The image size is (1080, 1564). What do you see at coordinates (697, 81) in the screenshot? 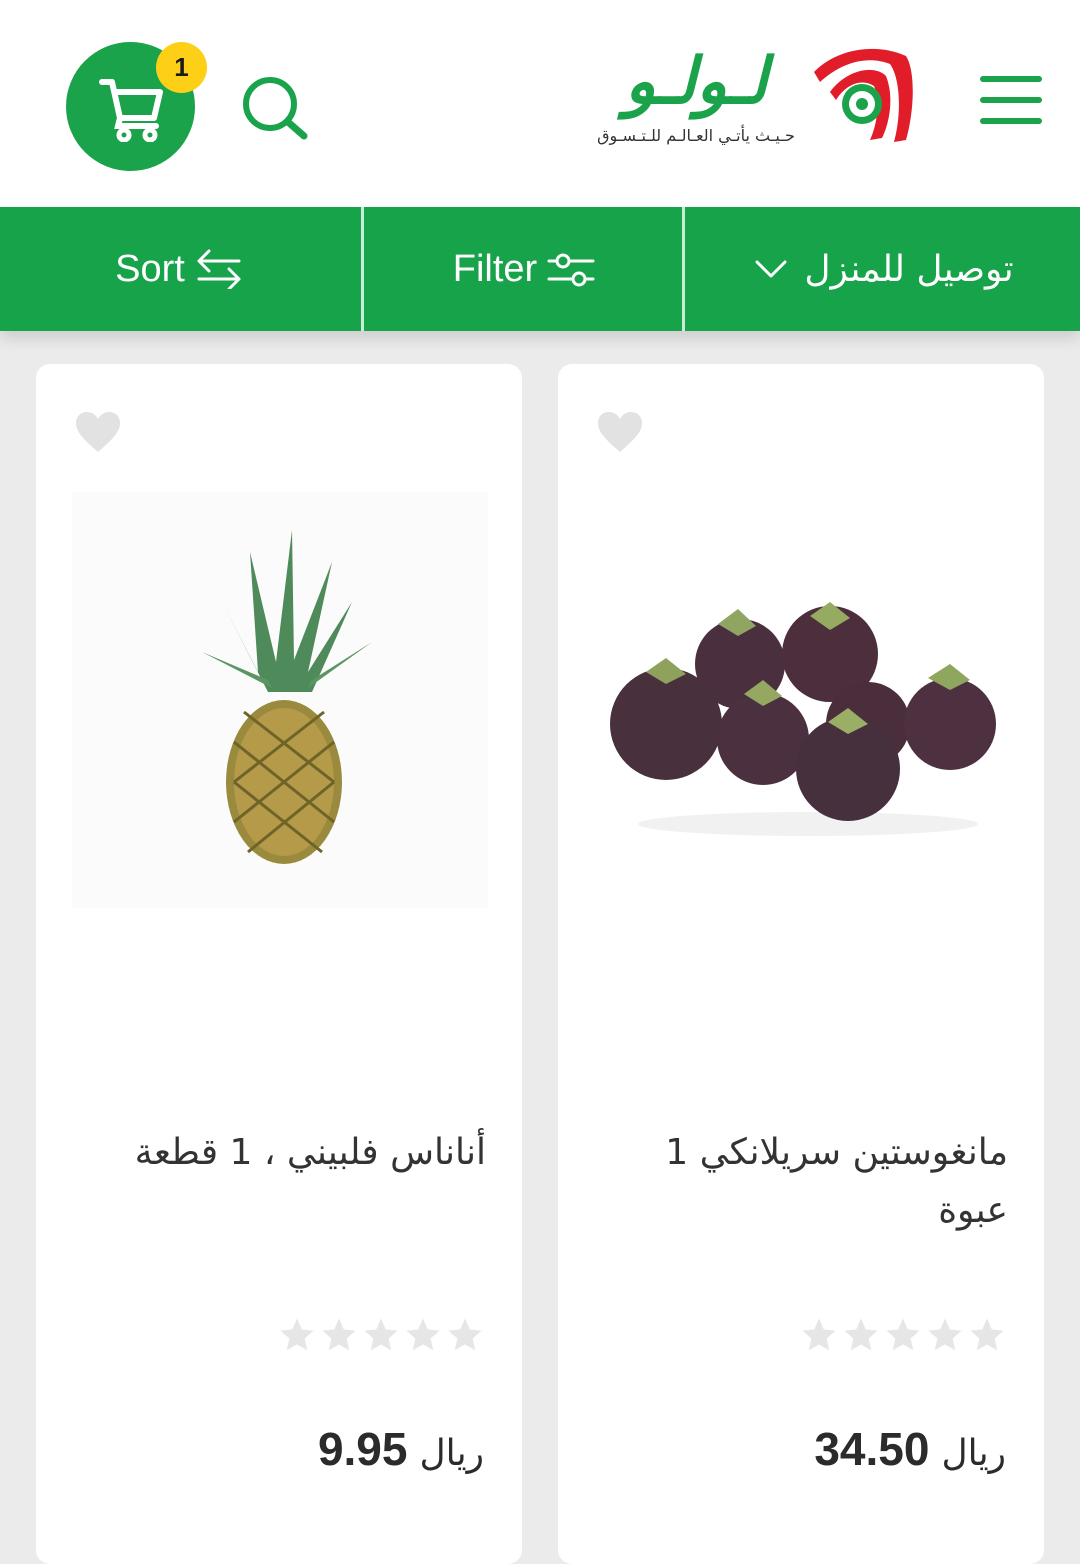
I see `logo-text: لـولـو` at bounding box center [697, 81].